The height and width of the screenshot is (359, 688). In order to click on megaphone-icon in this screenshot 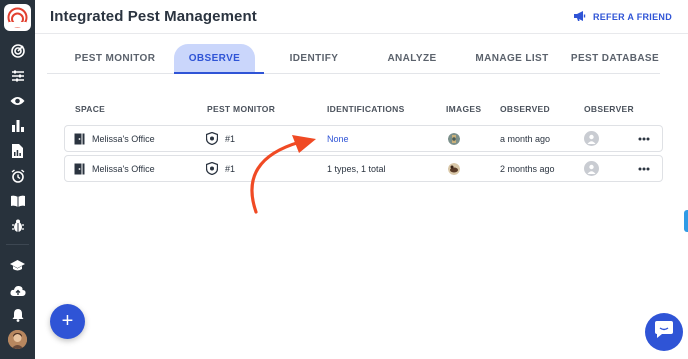, I will do `click(580, 17)`.